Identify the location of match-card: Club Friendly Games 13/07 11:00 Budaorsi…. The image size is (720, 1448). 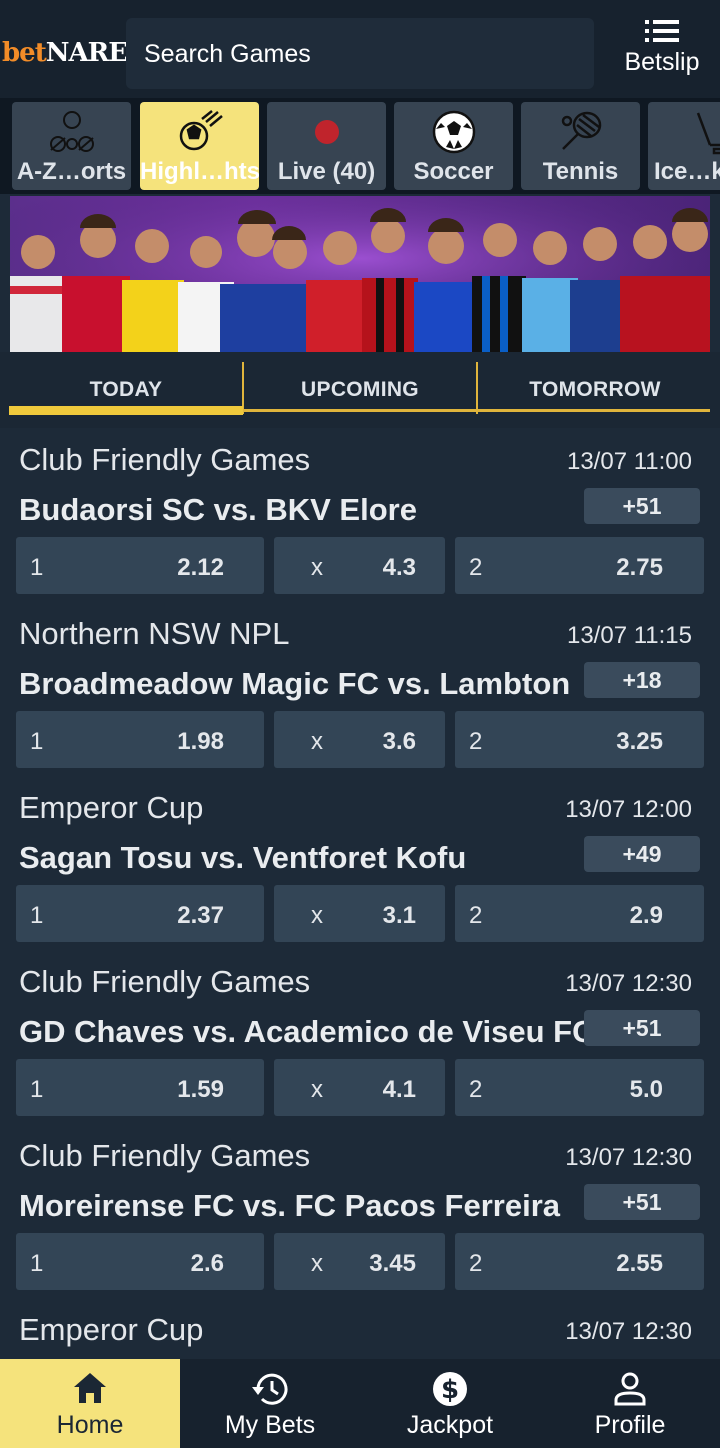
(360, 515).